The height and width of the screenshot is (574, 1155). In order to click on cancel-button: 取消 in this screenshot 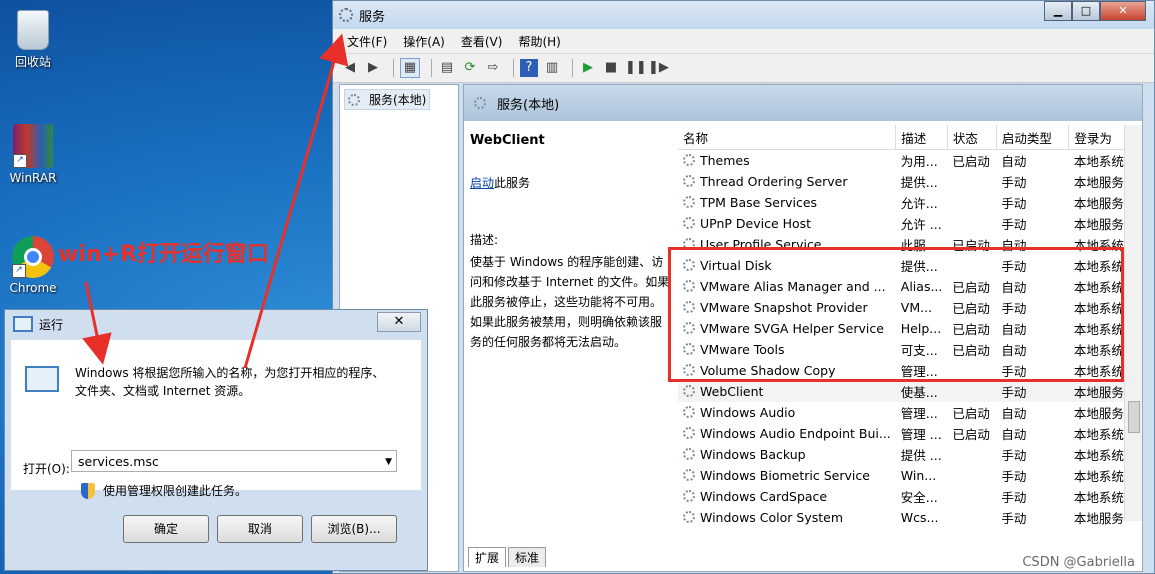, I will do `click(260, 529)`.